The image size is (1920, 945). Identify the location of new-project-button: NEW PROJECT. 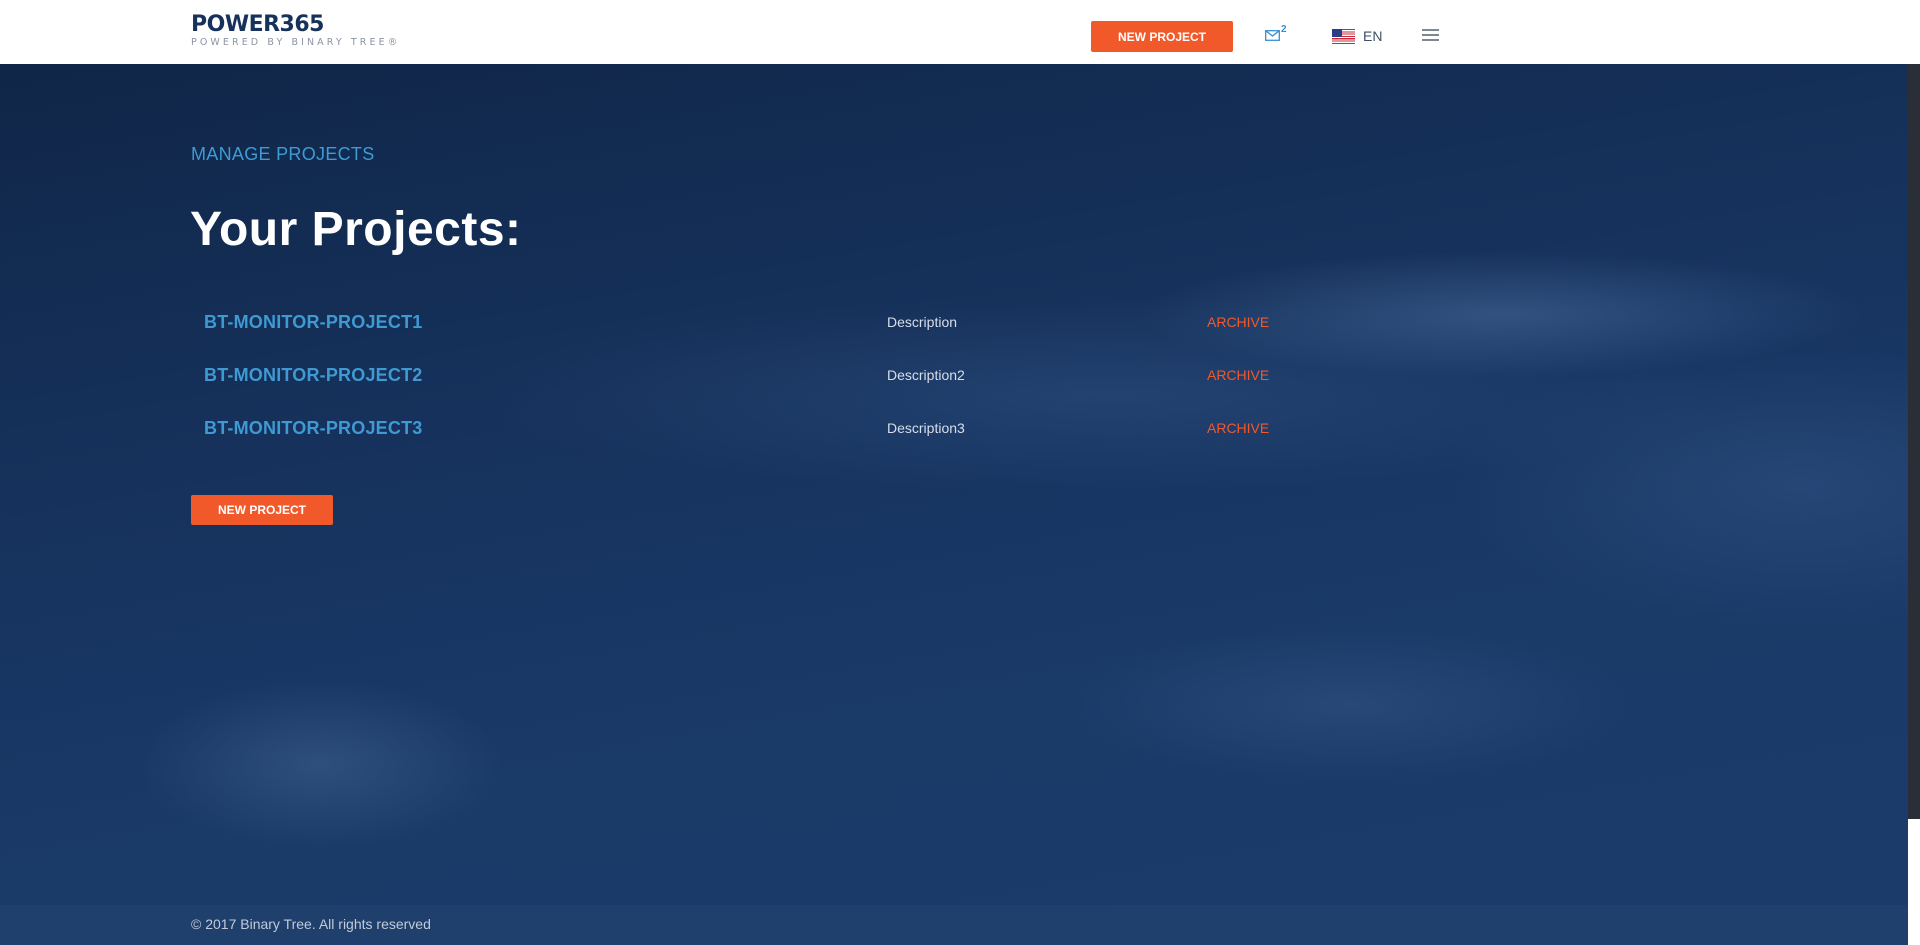
(262, 510).